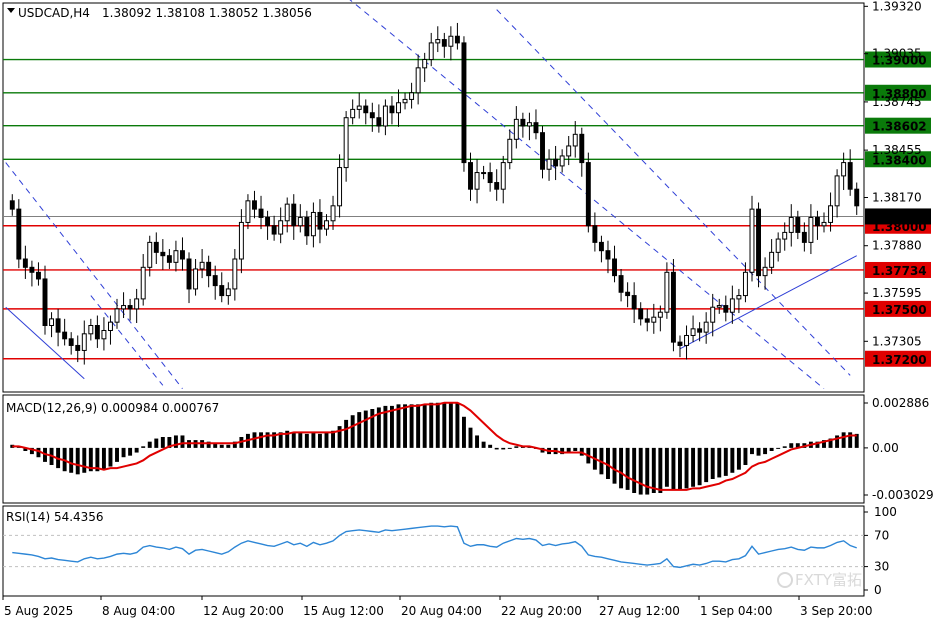  What do you see at coordinates (881, 567) in the screenshot?
I see `rsi-axis-label: 30` at bounding box center [881, 567].